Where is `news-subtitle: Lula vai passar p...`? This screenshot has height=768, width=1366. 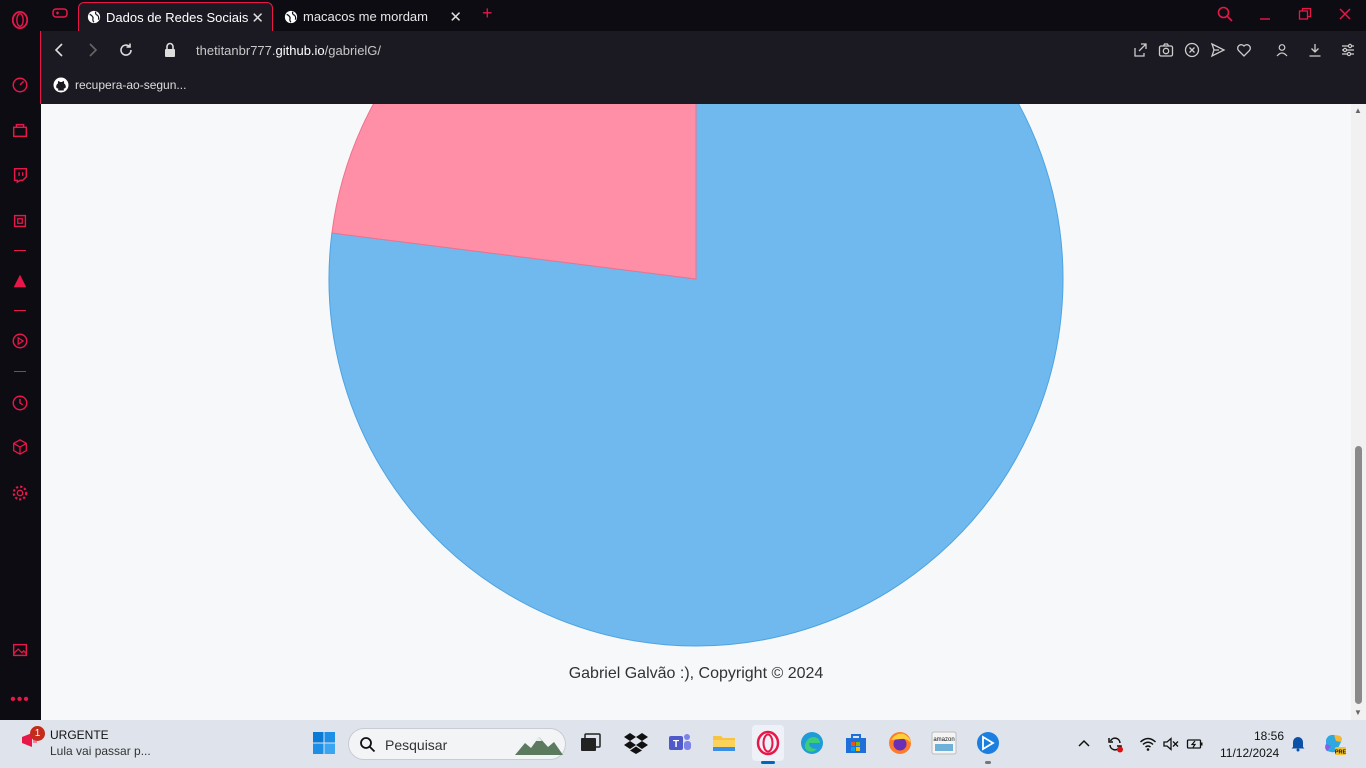 news-subtitle: Lula vai passar p... is located at coordinates (100, 751).